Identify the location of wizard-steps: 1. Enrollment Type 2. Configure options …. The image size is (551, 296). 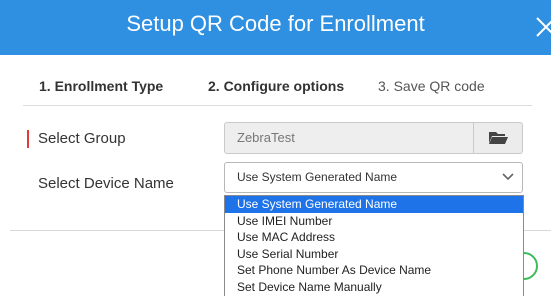
(277, 85).